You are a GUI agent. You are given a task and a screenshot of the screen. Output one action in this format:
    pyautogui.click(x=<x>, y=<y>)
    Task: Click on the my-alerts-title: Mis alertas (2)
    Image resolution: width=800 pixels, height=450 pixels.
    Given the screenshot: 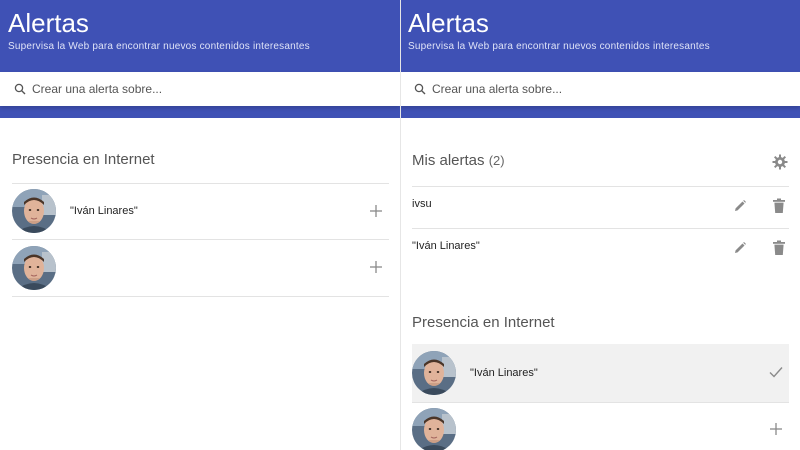 What is the action you would take?
    pyautogui.click(x=458, y=160)
    